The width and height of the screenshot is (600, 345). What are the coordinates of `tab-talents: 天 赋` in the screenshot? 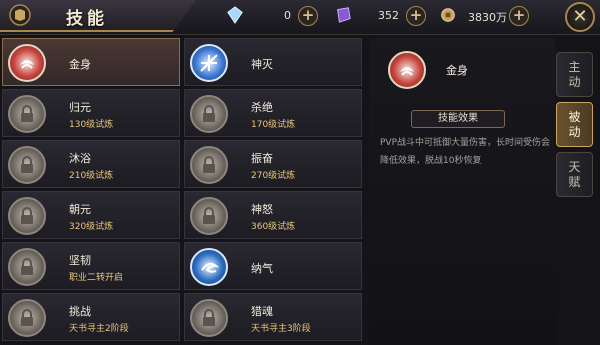 It's located at (574, 174).